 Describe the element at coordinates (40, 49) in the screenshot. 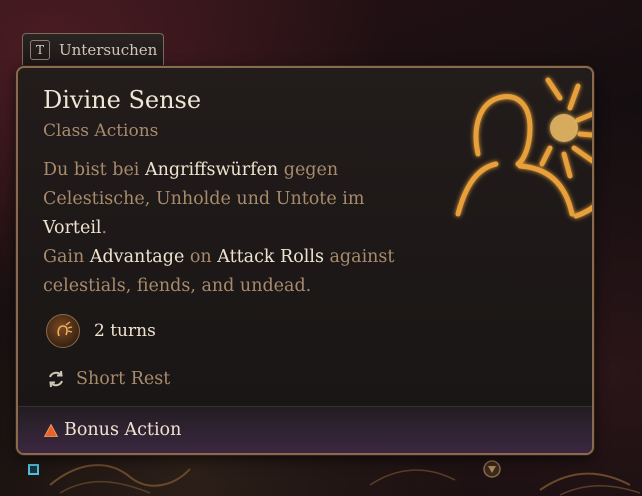

I see `keybind-t: T` at that location.